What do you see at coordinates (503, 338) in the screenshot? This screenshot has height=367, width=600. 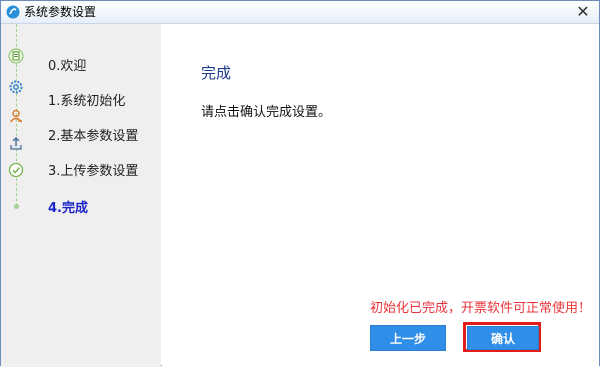 I see `confirm-button: 确认` at bounding box center [503, 338].